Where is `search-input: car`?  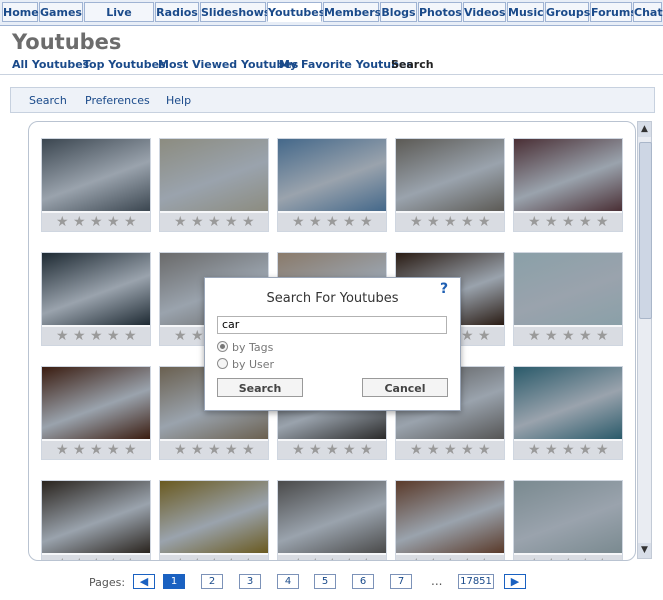 search-input: car is located at coordinates (332, 325).